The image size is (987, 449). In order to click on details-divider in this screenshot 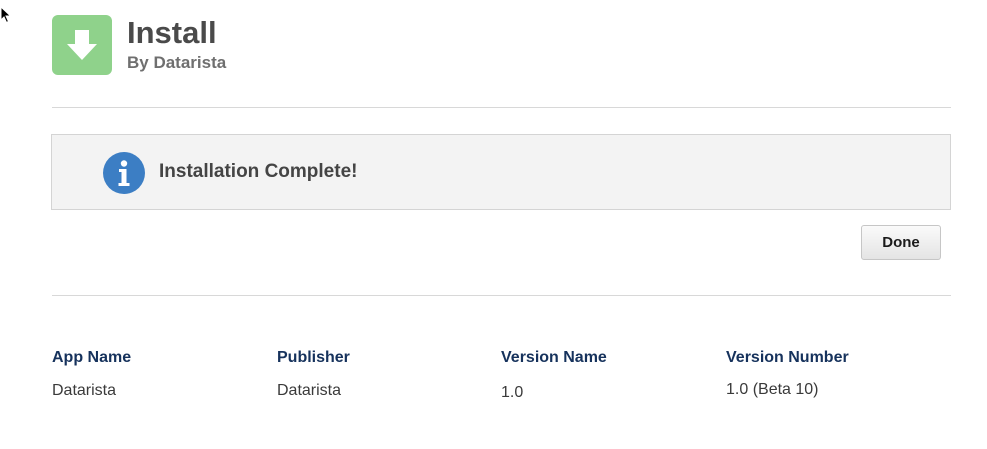, I will do `click(501, 295)`.